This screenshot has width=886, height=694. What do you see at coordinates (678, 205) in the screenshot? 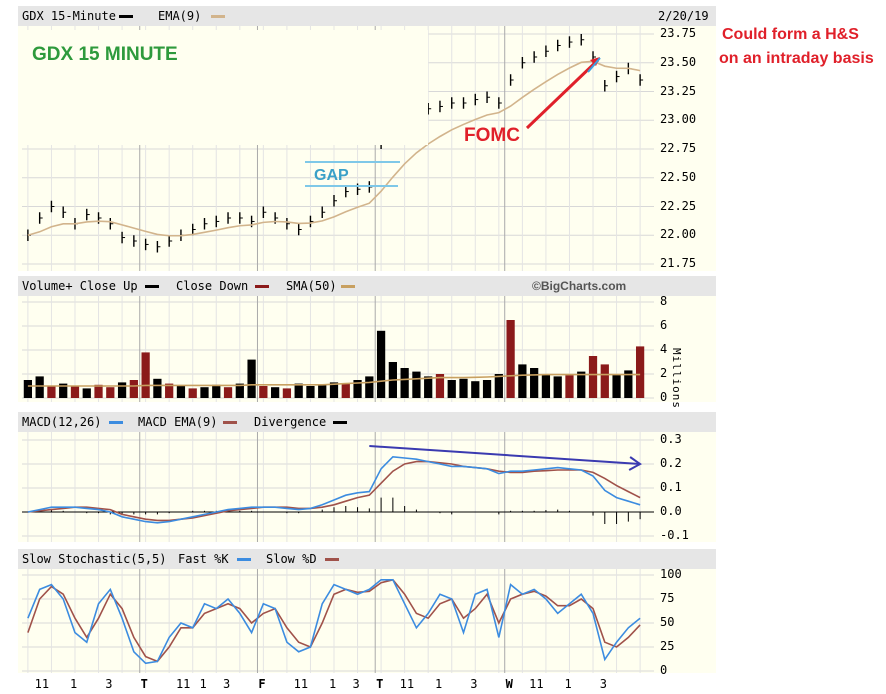
I see `y-tick-label: 22.25` at bounding box center [678, 205].